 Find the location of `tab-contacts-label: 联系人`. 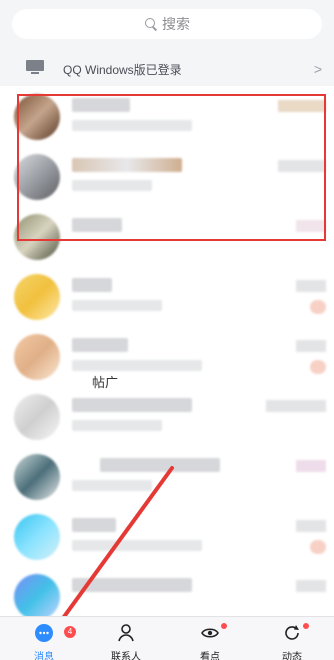

tab-contacts-label: 联系人 is located at coordinates (126, 656).